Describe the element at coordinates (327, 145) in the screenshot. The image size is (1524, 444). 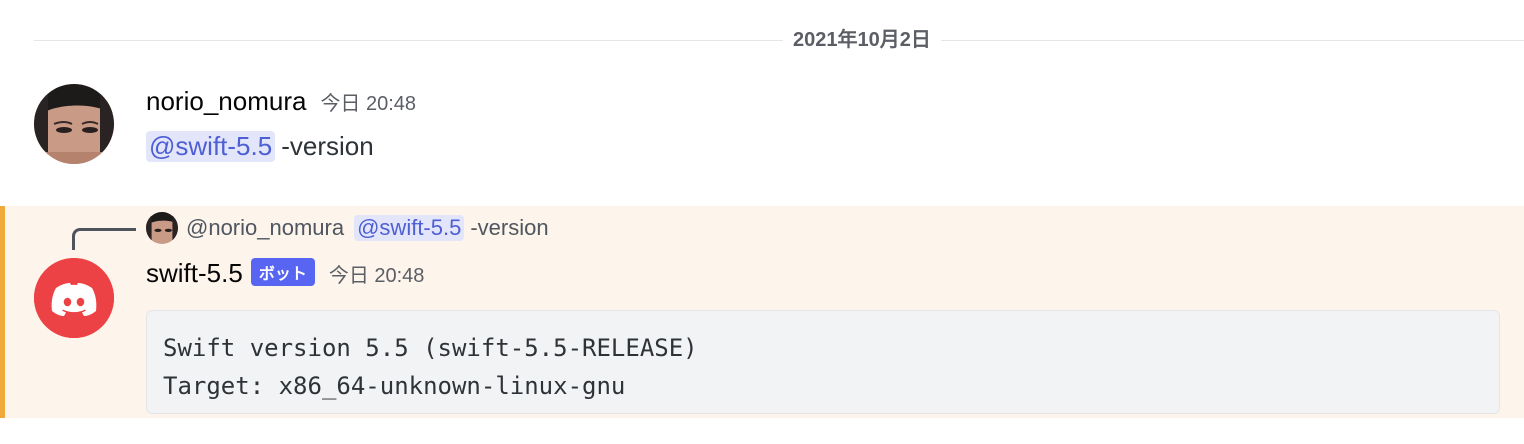
I see `message-text: -version` at that location.